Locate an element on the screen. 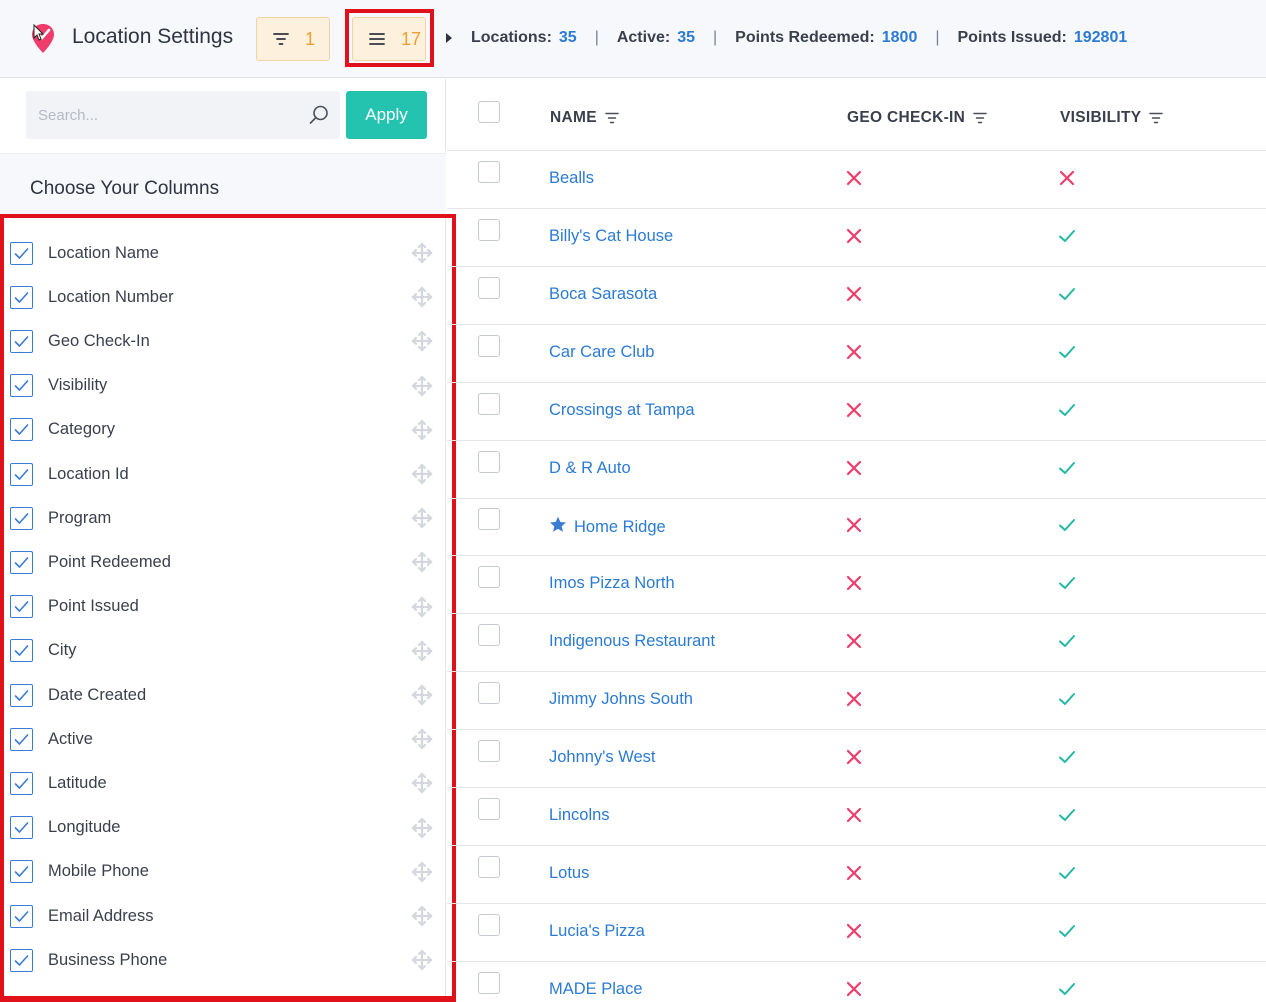 Image resolution: width=1266 pixels, height=1002 pixels. column-option: Point Redeemed is located at coordinates (225, 562).